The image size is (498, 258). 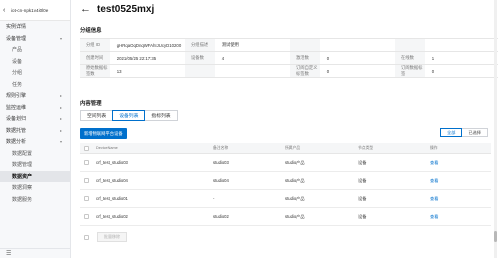 I want to click on sidebar-instance-header: ‹ iot-cn-npk1v4i0l0e, so click(x=35, y=10).